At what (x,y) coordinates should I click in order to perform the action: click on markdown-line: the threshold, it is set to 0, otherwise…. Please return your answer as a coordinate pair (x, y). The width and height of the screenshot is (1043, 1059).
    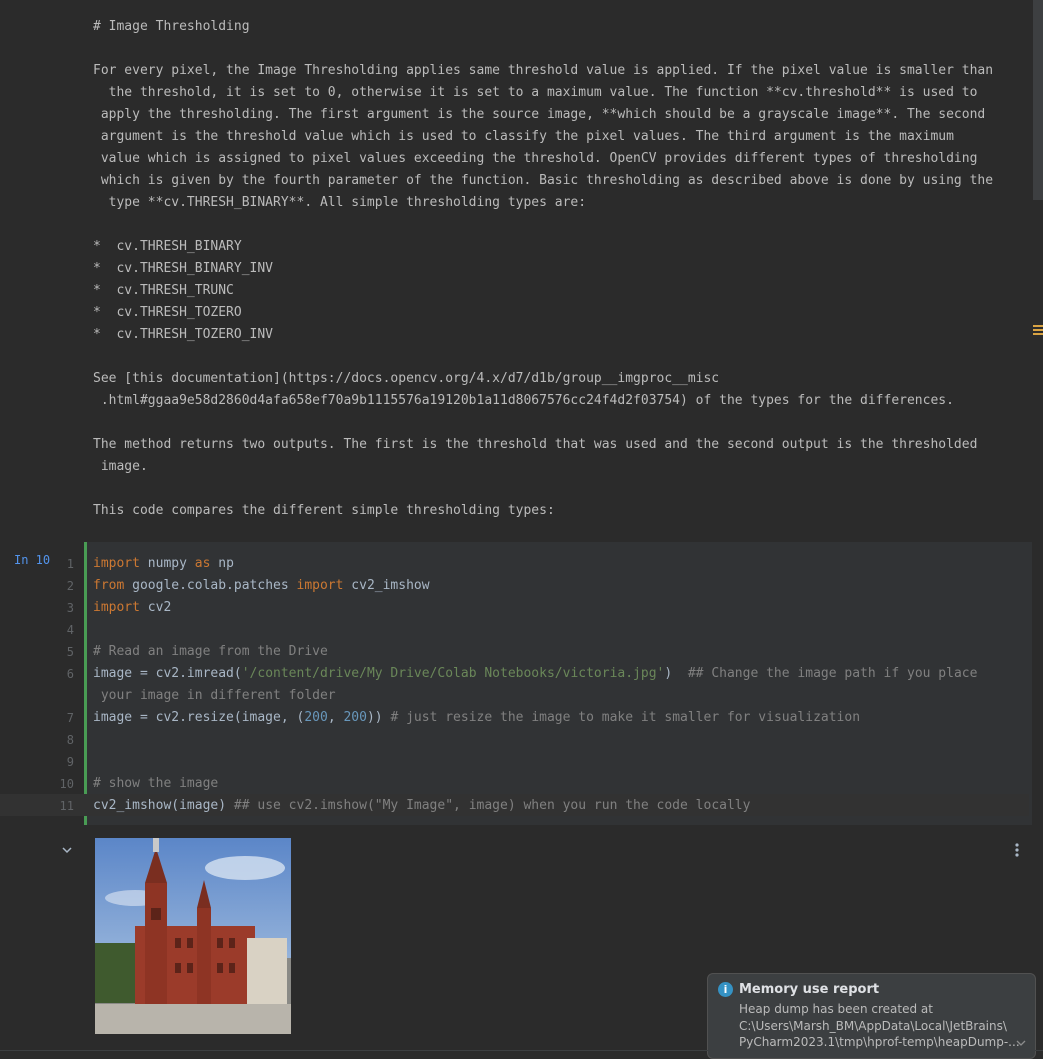
    Looking at the image, I should click on (535, 92).